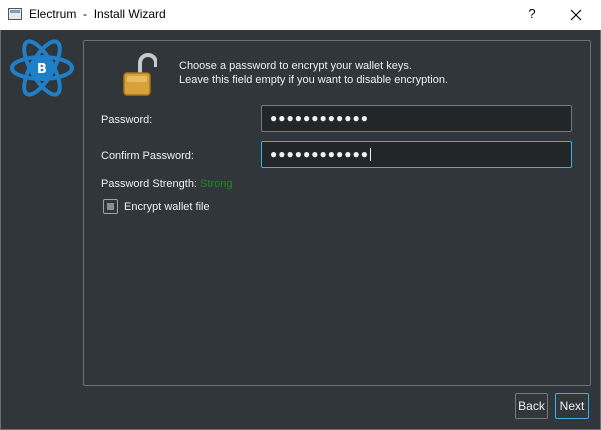 Image resolution: width=601 pixels, height=430 pixels. Describe the element at coordinates (140, 74) in the screenshot. I see `padlock-icon` at that location.